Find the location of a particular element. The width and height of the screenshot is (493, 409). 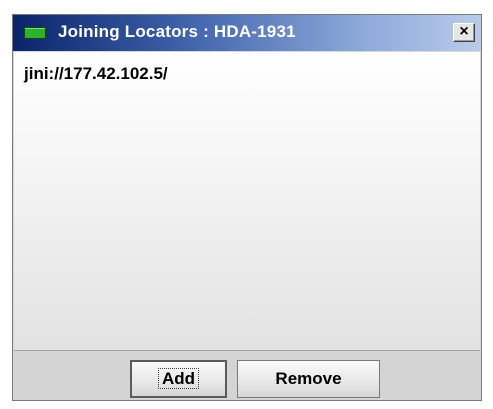

add-button-label: Add is located at coordinates (178, 378).